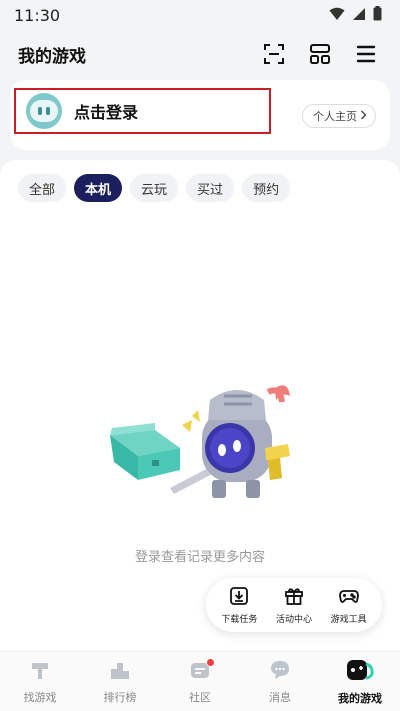  I want to click on header: 我的游戏, so click(200, 54).